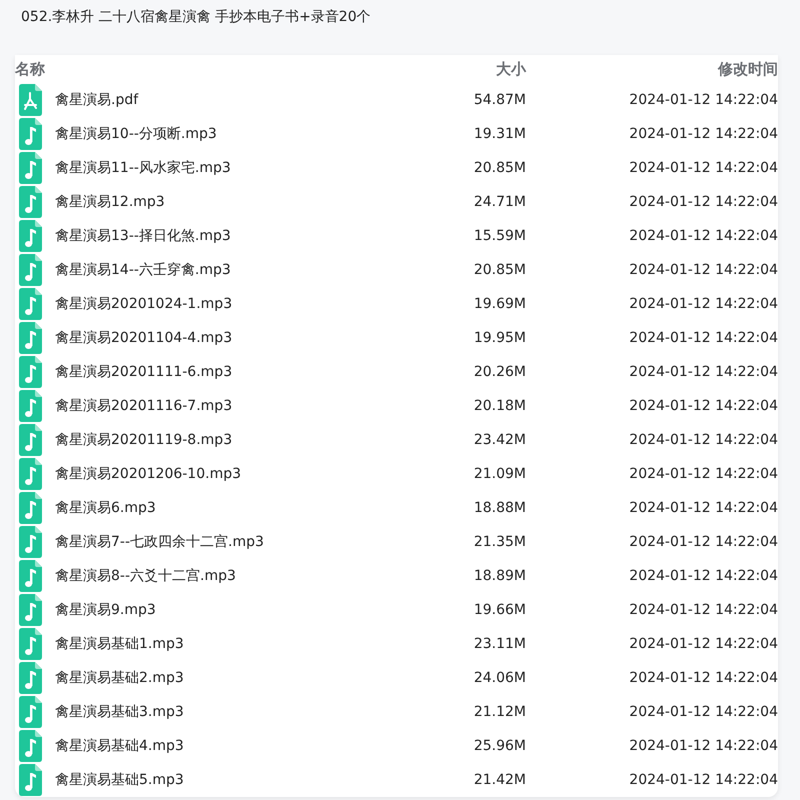 This screenshot has width=800, height=800. Describe the element at coordinates (210, 236) in the screenshot. I see `file-name: 禽星演易13--择日化煞.mp3` at that location.